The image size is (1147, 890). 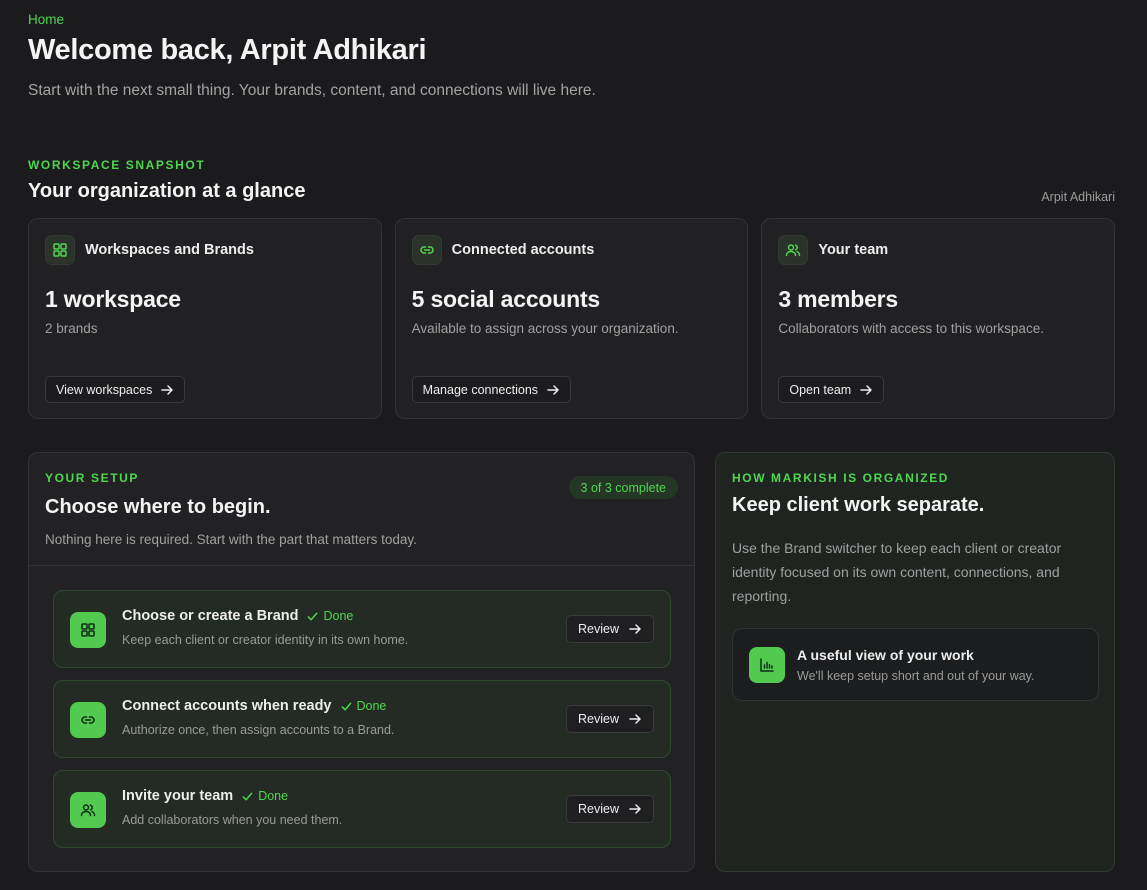 I want to click on card-label: Workspaces and Brands, so click(x=169, y=250).